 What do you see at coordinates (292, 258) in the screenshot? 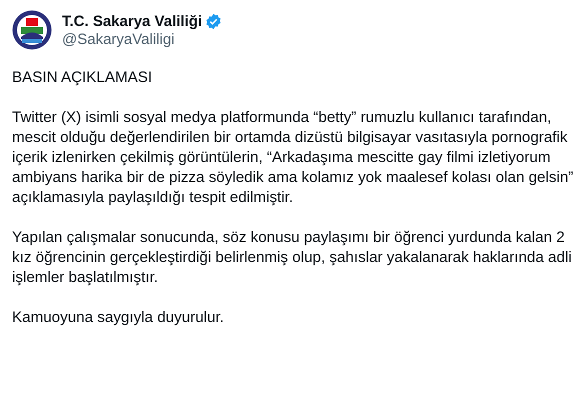
I see `tweet-paragraph: Yapılan çalışmalar sonucunda, söz konusu paylaşımı bir öğrenci yurdunda kalan 2 kız öğrencinin gerçekleştirdiği belirlenmiş olup, şahıslar yakalanarak haklarında adli işlemler başlatılmıştır.` at bounding box center [292, 258].